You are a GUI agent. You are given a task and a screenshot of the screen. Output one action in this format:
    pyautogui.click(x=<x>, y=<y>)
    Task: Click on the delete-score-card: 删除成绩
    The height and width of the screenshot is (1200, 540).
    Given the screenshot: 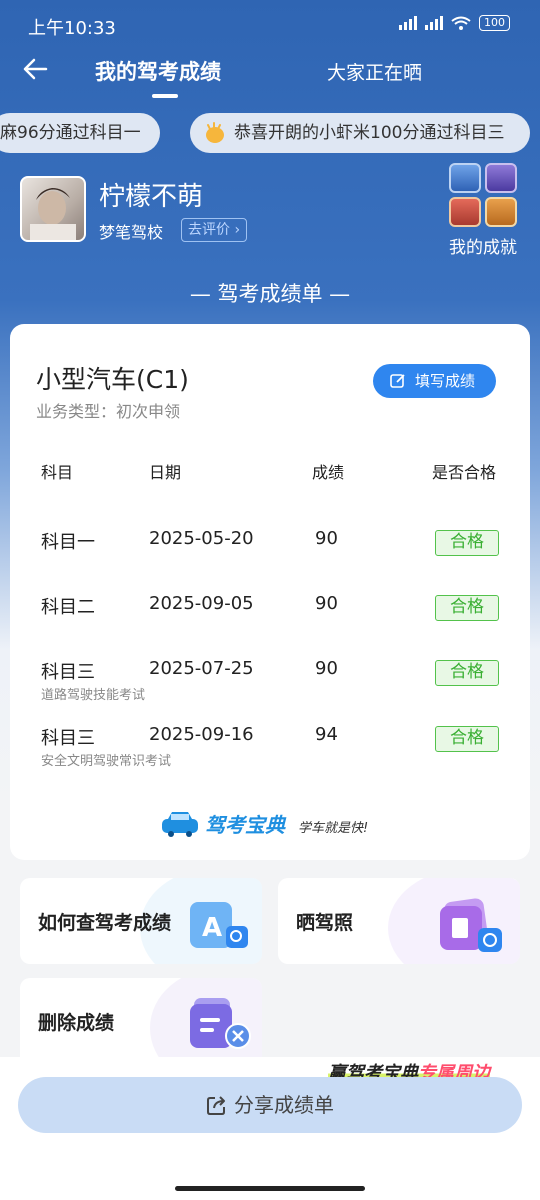 What is the action you would take?
    pyautogui.click(x=141, y=1023)
    